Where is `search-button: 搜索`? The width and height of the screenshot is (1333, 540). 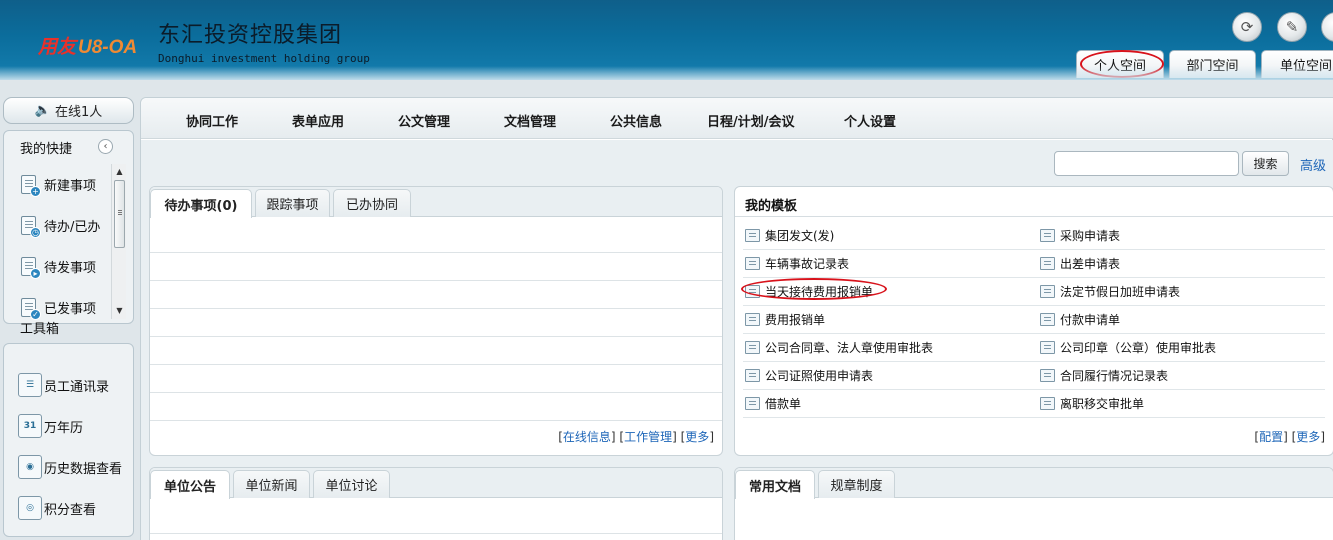
search-button: 搜索 is located at coordinates (1265, 163).